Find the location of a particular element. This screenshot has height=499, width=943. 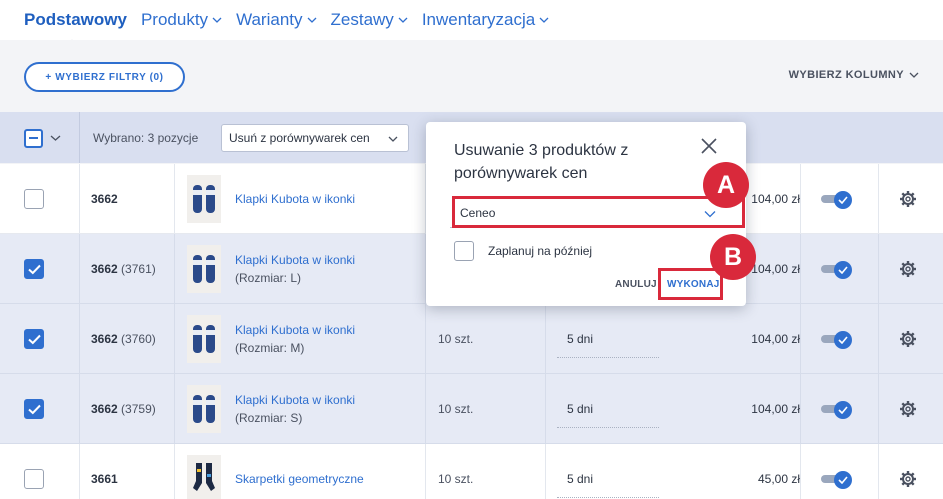

nav-tab-inwentaryzacja: Inwentaryzacja is located at coordinates (485, 20).